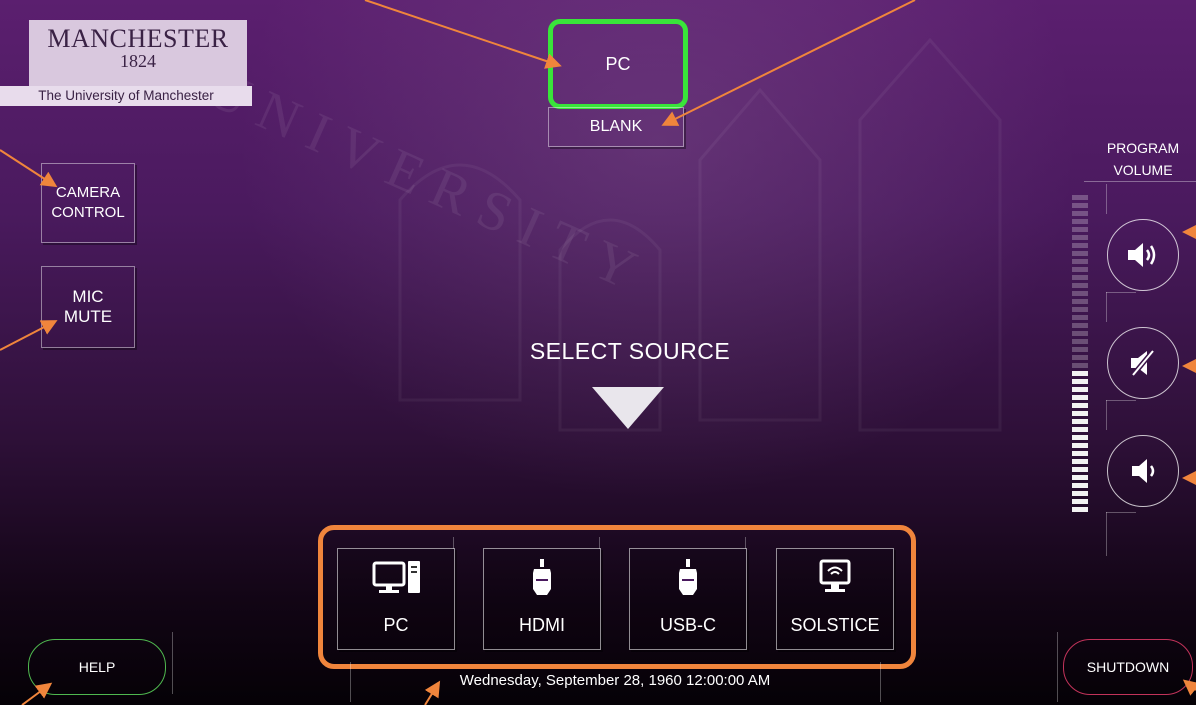 Image resolution: width=1196 pixels, height=705 pixels. I want to click on help-button: HELP, so click(97, 667).